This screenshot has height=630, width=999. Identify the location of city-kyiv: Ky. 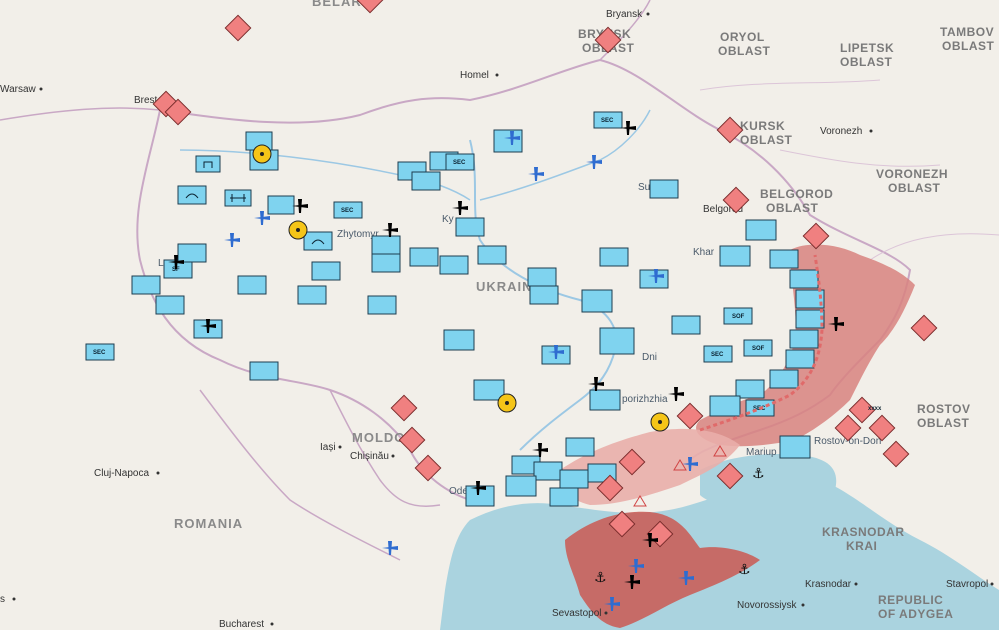
(448, 219).